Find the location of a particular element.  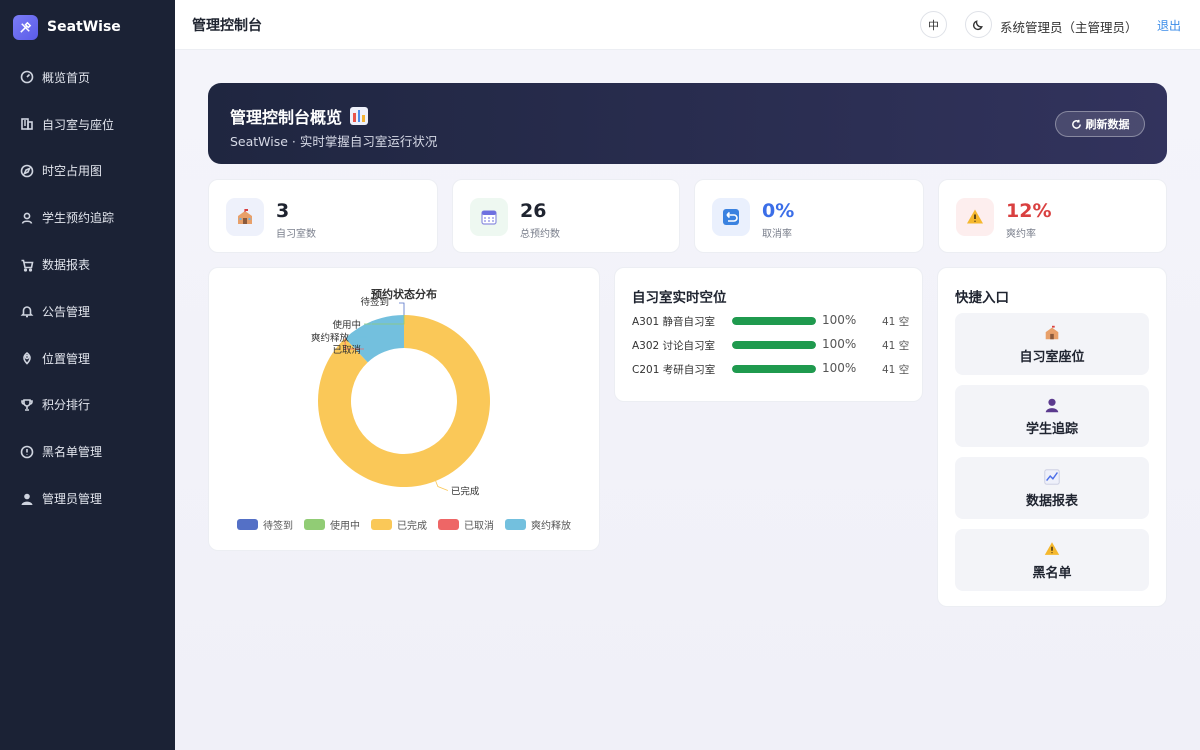

sidebar-item-admins: 管理员管理 is located at coordinates (87, 498).